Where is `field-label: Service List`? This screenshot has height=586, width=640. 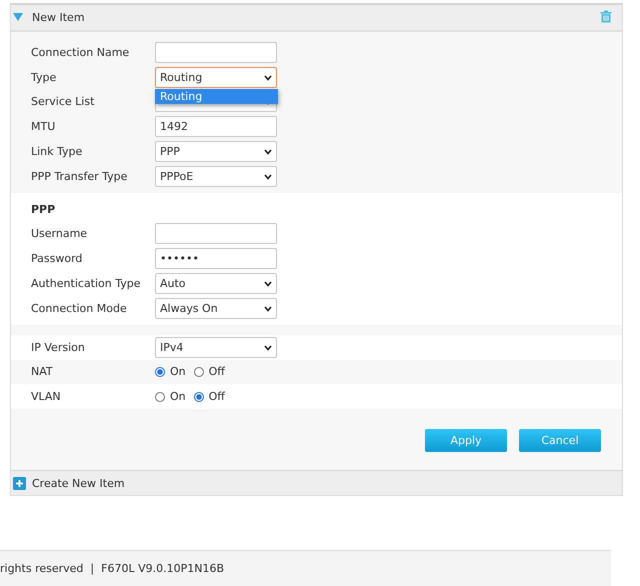 field-label: Service List is located at coordinates (63, 101).